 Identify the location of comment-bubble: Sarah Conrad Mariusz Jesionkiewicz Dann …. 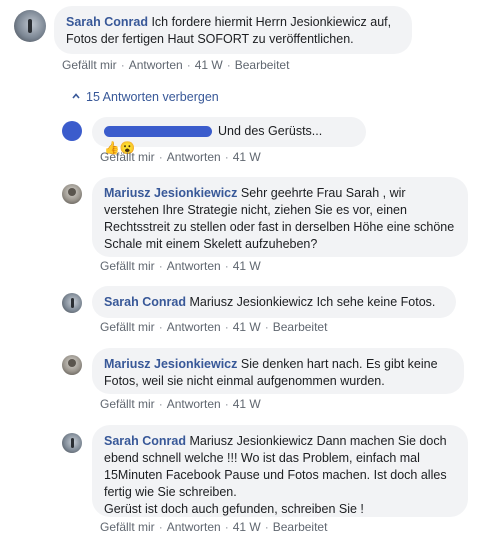
(280, 471).